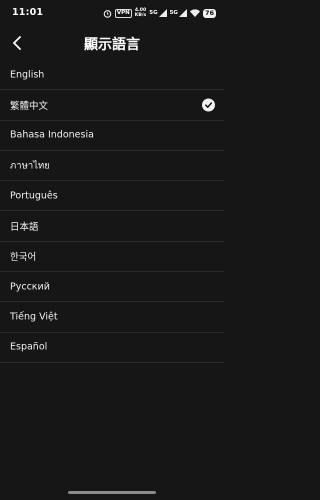 Image resolution: width=320 pixels, height=500 pixels. Describe the element at coordinates (173, 13) in the screenshot. I see `network-type-2: 5G` at that location.